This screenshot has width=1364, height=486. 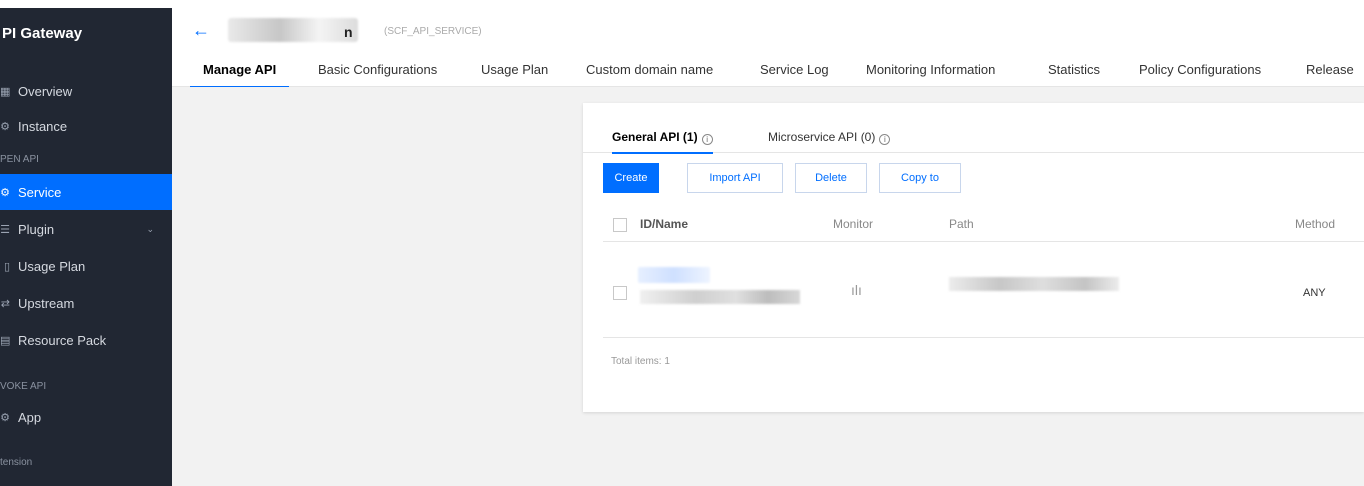 What do you see at coordinates (52, 266) in the screenshot?
I see `sidebar-item-label: Usage Plan` at bounding box center [52, 266].